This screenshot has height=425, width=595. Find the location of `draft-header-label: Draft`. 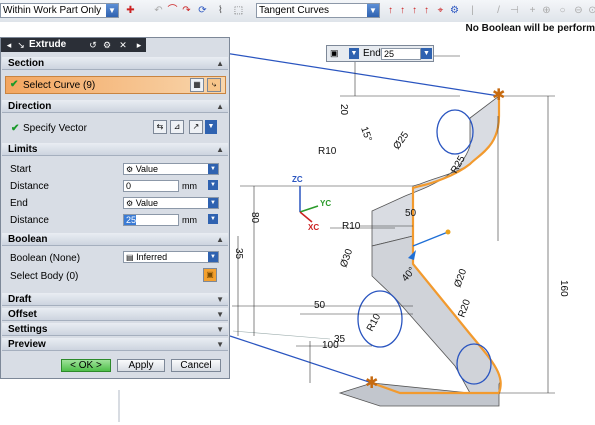

draft-header-label: Draft is located at coordinates (20, 299).